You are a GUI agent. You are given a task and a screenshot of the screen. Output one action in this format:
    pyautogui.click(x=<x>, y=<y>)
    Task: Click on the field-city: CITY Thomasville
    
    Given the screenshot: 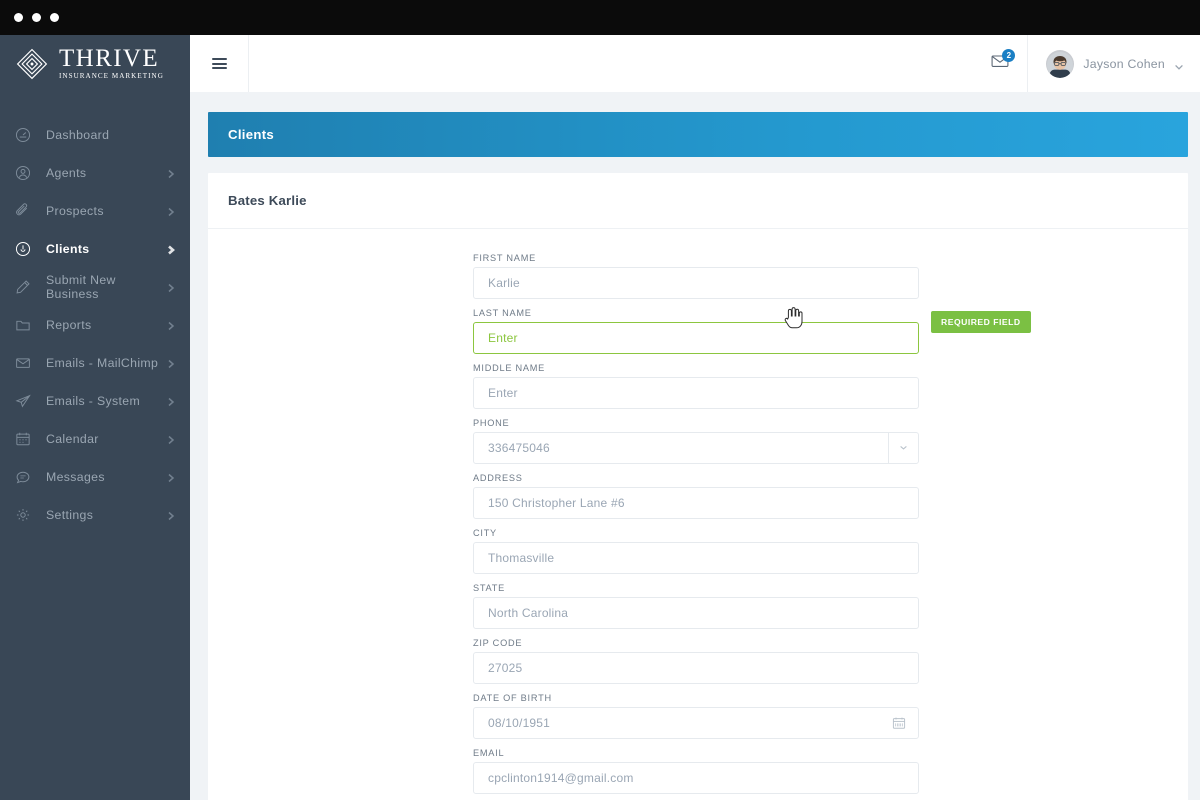 What is the action you would take?
    pyautogui.click(x=696, y=551)
    